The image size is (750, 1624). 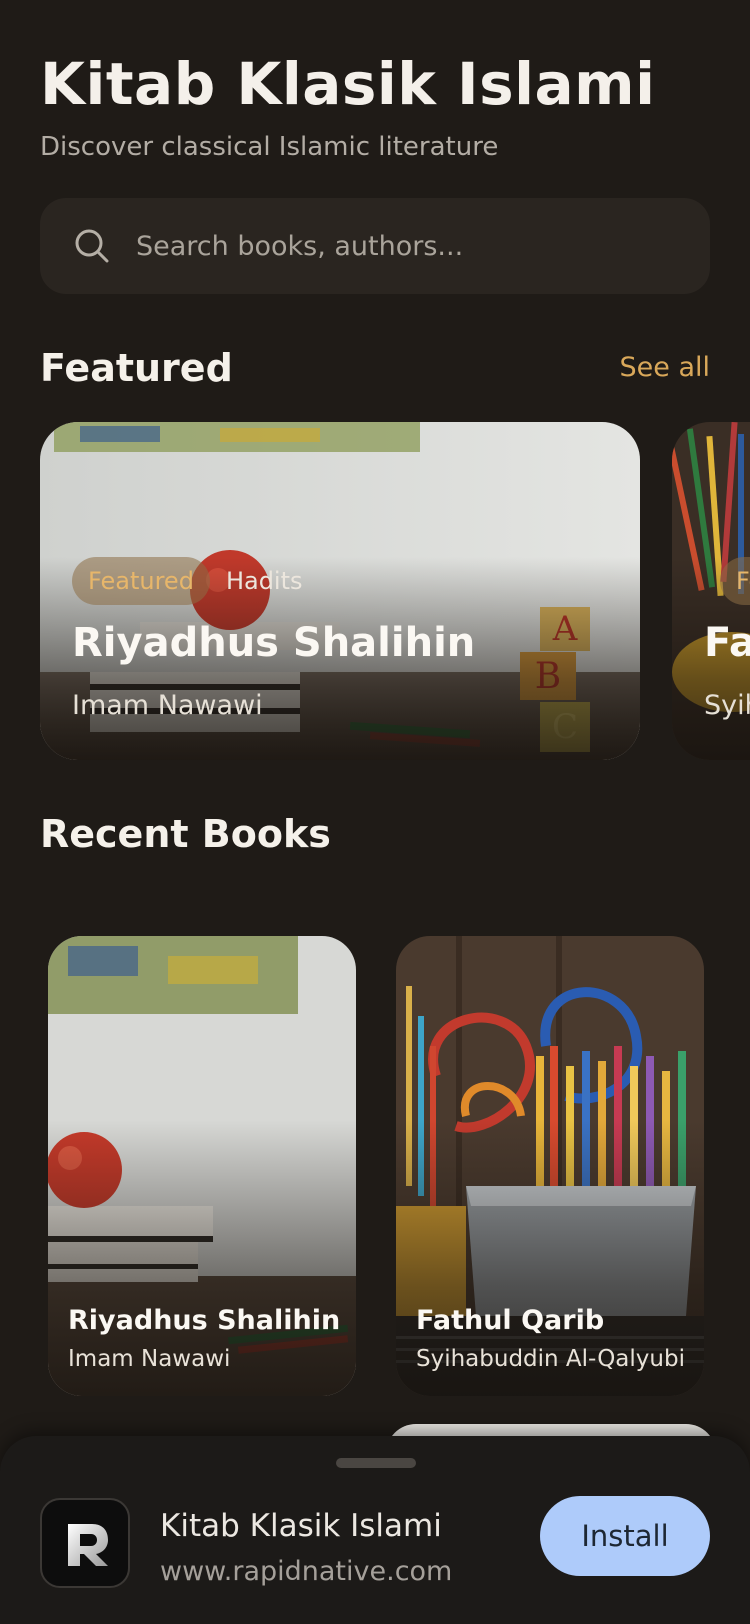 I want to click on featured-section-title: Featured, so click(x=136, y=368).